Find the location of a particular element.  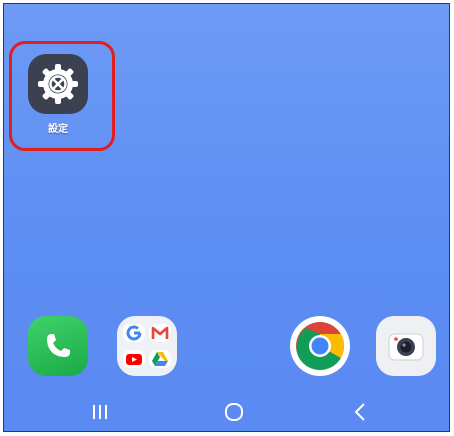

dock-app-drawer is located at coordinates (234, 346).